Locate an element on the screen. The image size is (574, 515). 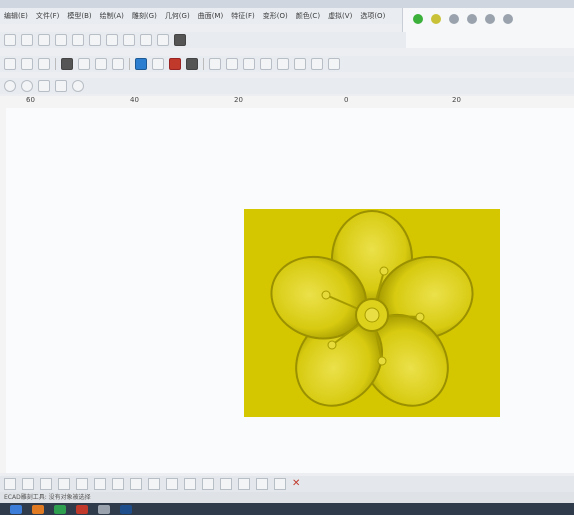
flower-relief-graphic is located at coordinates (372, 308).